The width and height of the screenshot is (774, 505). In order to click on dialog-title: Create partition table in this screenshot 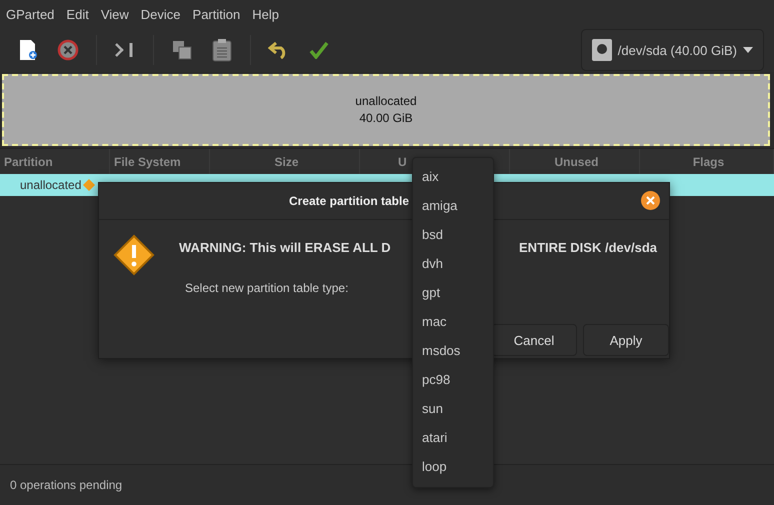, I will do `click(349, 201)`.